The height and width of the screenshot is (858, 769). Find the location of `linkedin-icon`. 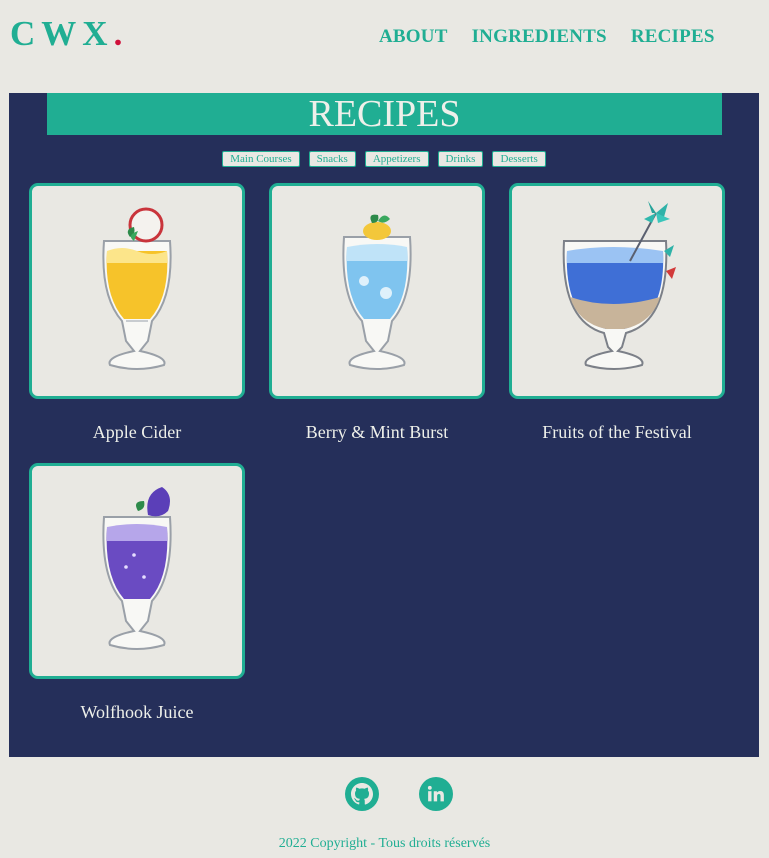

linkedin-icon is located at coordinates (436, 794).